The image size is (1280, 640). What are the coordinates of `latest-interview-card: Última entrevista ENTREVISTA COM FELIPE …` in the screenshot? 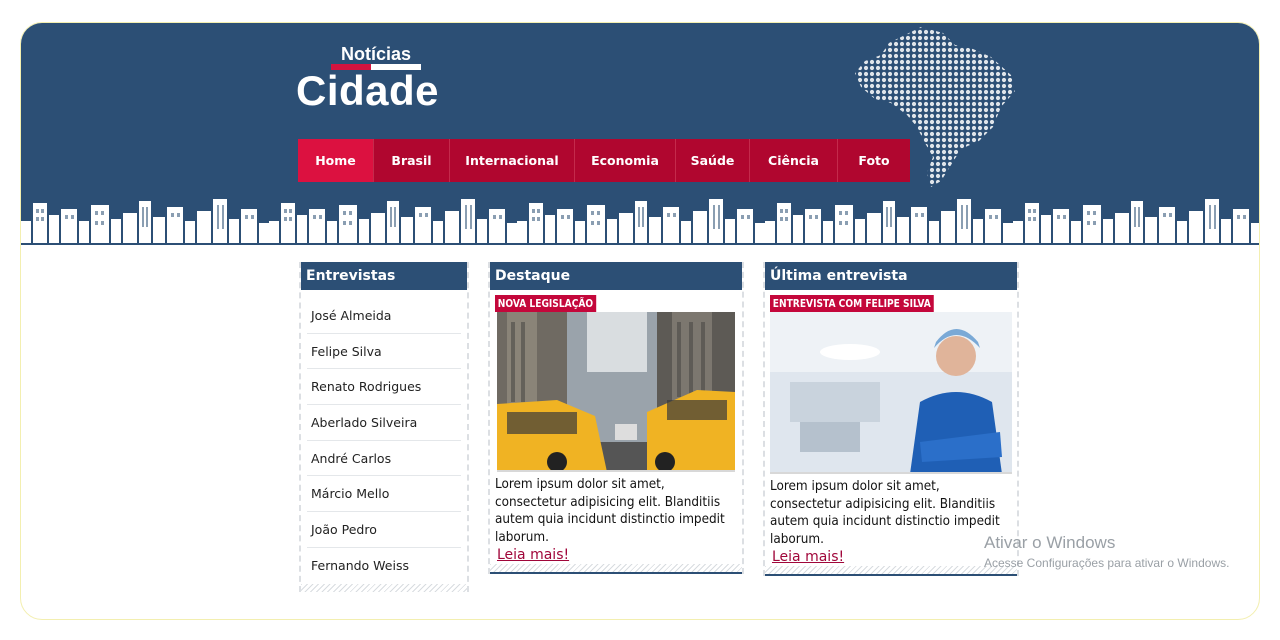 It's located at (891, 419).